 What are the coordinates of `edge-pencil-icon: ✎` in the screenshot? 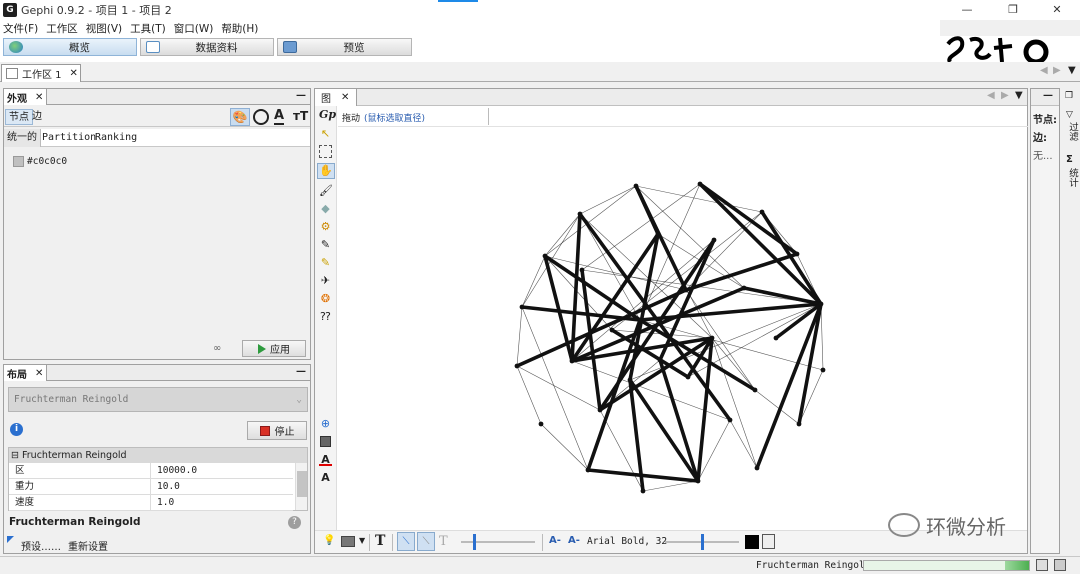 It's located at (325, 262).